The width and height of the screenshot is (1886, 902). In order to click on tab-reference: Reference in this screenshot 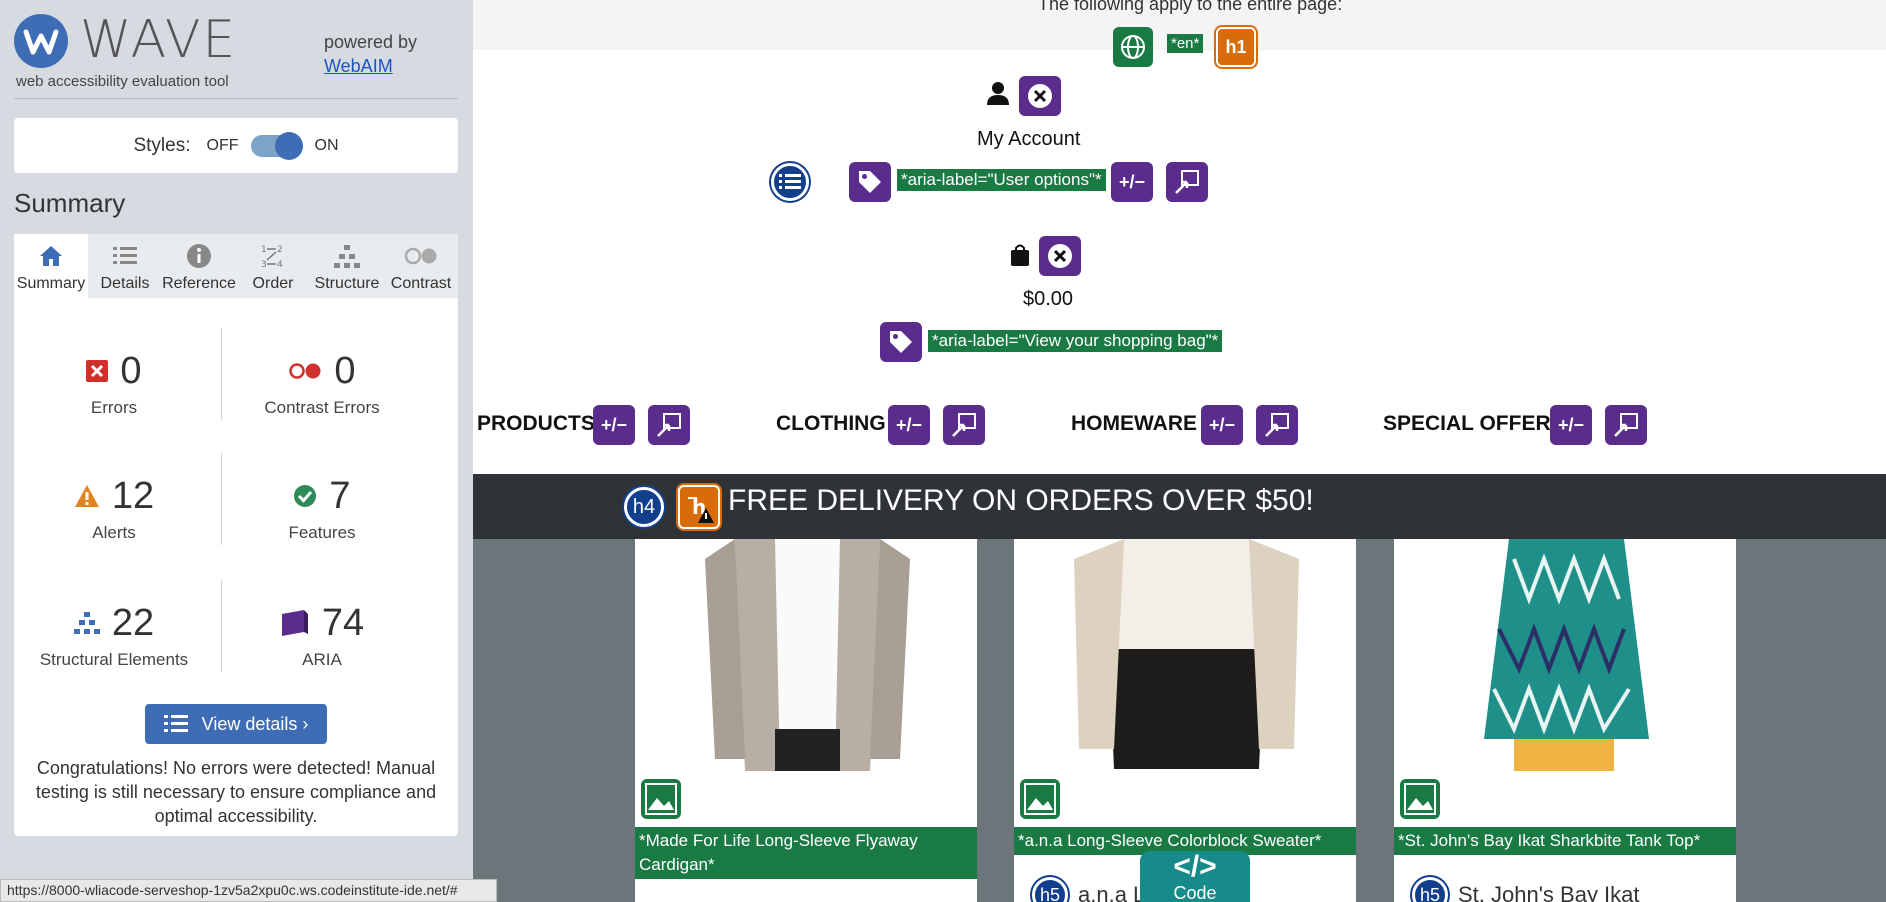, I will do `click(199, 266)`.